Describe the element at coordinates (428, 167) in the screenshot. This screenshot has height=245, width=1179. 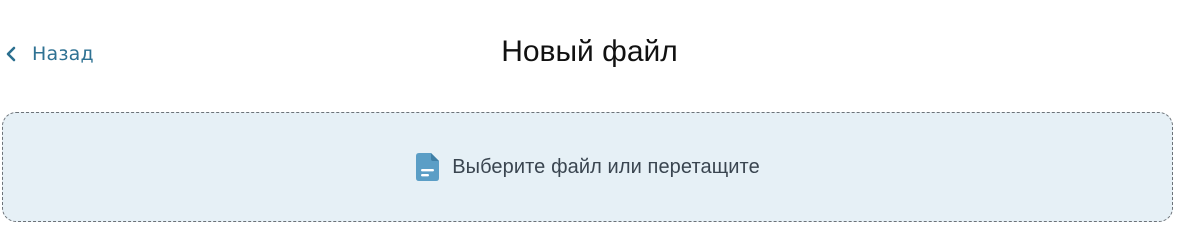
I see `file-text-icon` at that location.